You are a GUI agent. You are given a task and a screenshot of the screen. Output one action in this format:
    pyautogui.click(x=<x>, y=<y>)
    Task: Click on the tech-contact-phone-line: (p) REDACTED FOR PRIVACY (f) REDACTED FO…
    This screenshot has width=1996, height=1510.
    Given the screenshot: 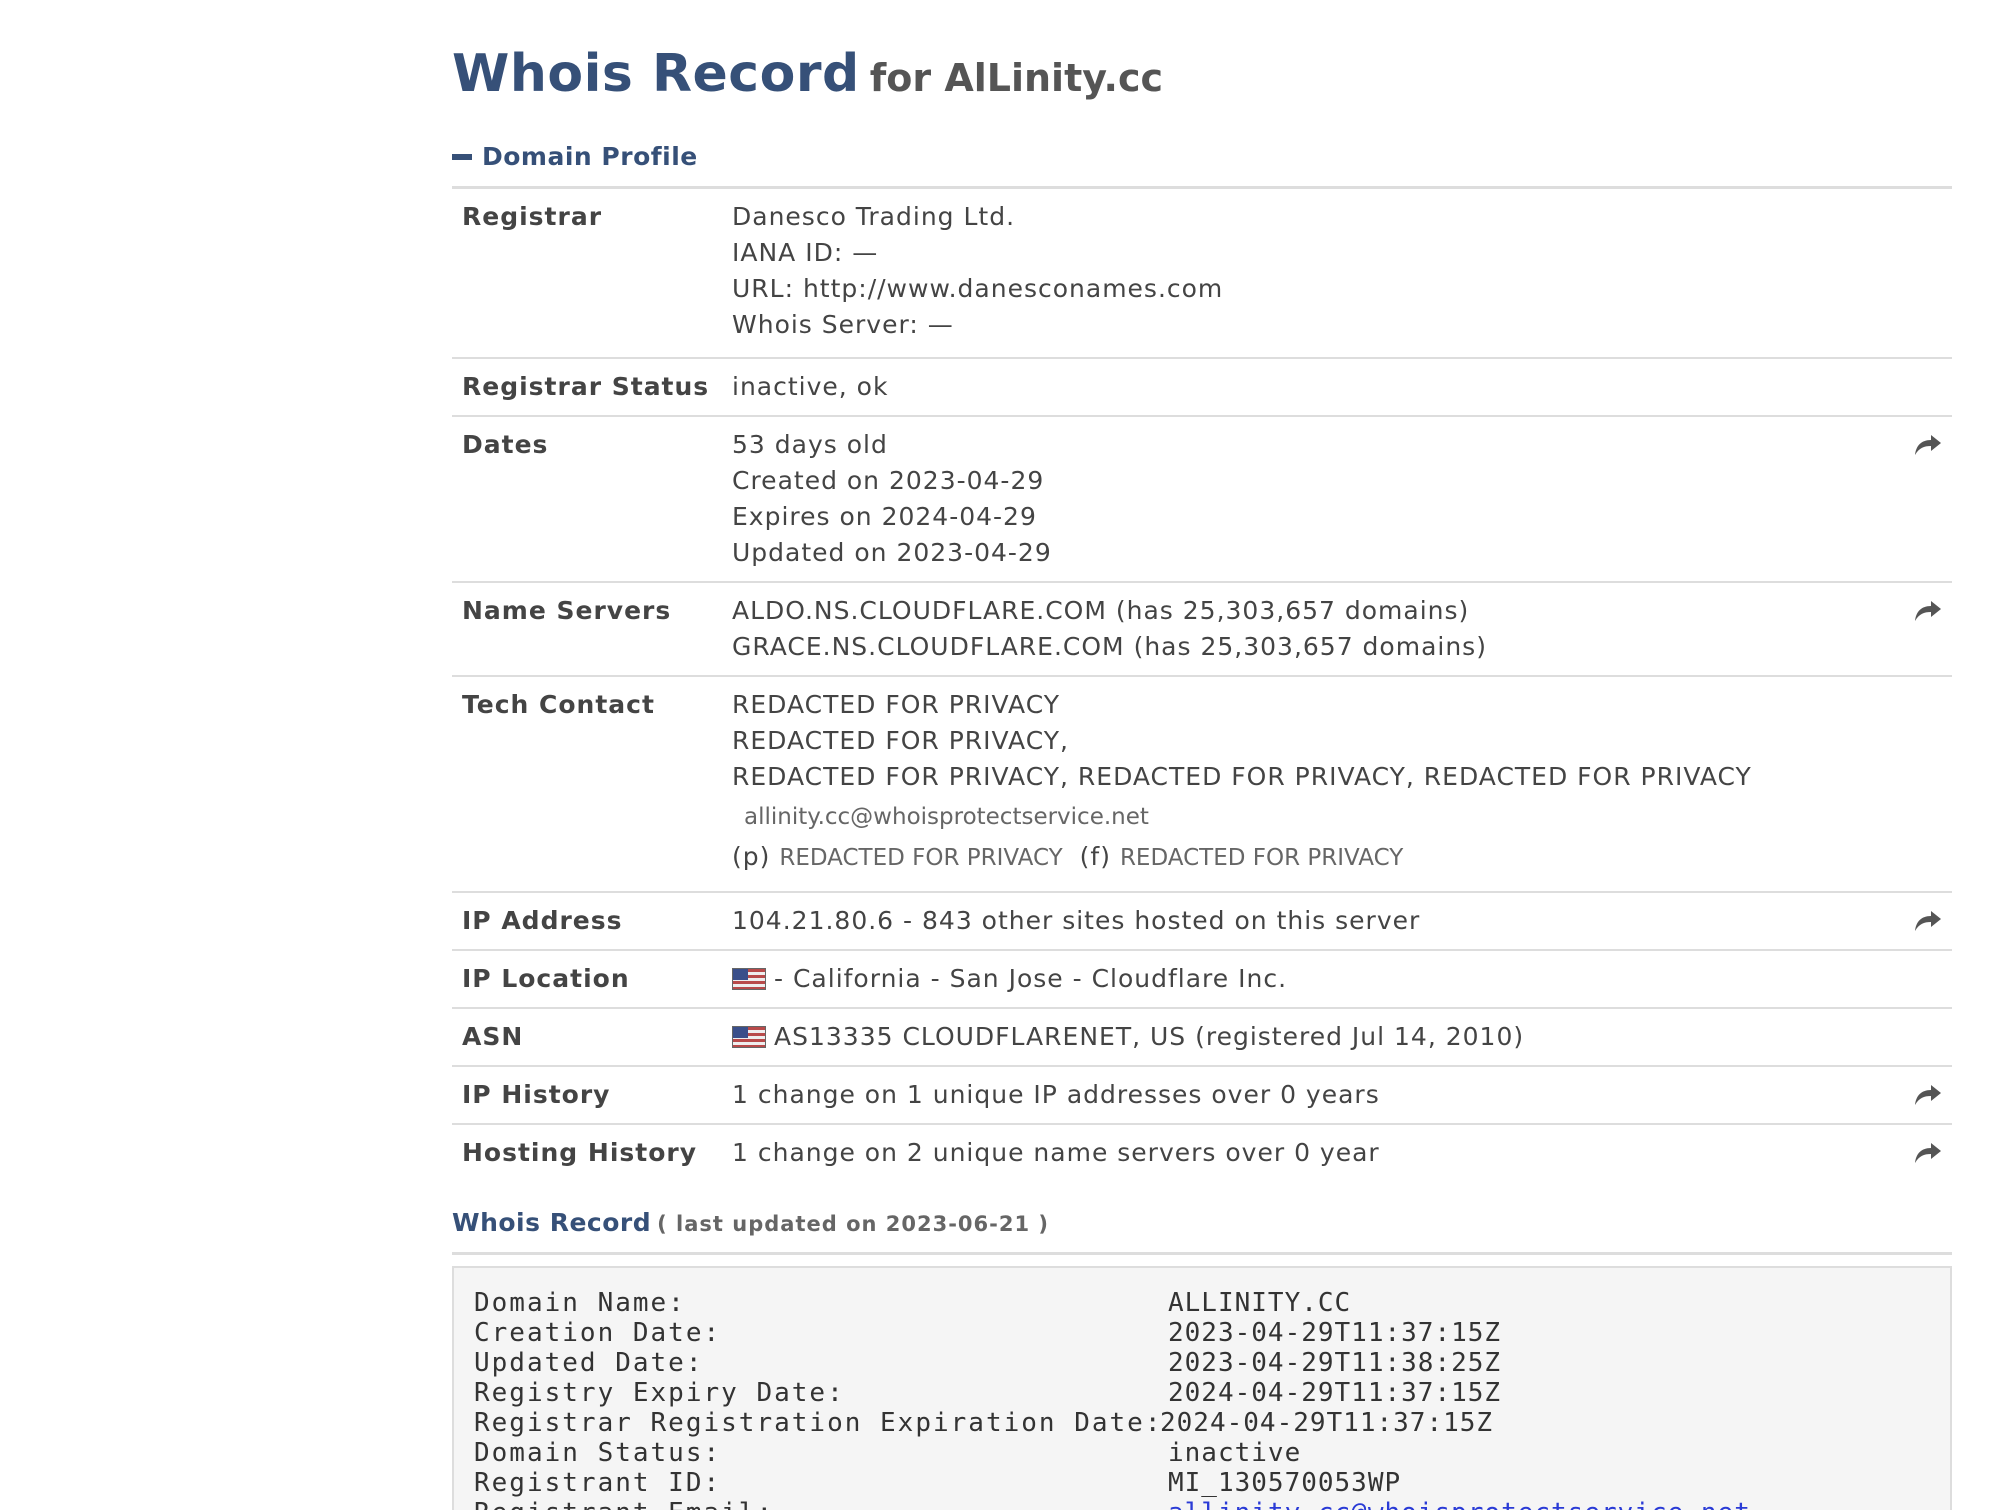 What is the action you would take?
    pyautogui.click(x=1242, y=857)
    